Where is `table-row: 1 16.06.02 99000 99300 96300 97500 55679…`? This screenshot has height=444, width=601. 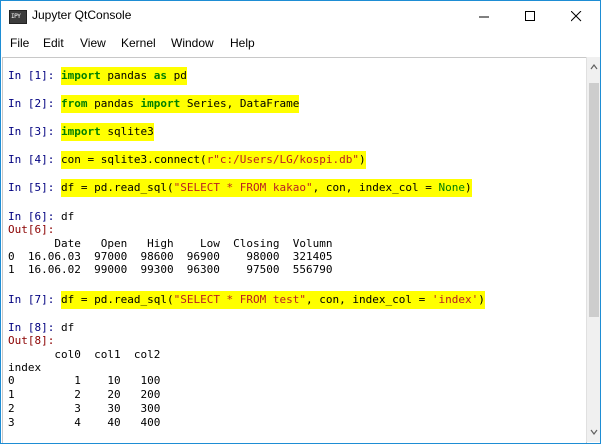
table-row: 1 16.06.02 99000 99300 96300 97500 55679… is located at coordinates (170, 269).